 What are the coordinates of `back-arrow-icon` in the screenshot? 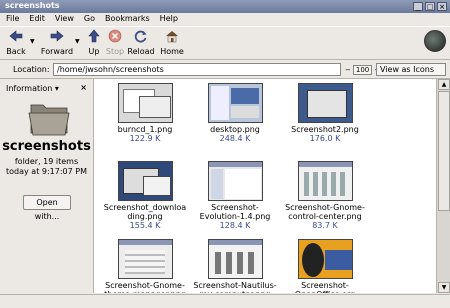 It's located at (16, 36).